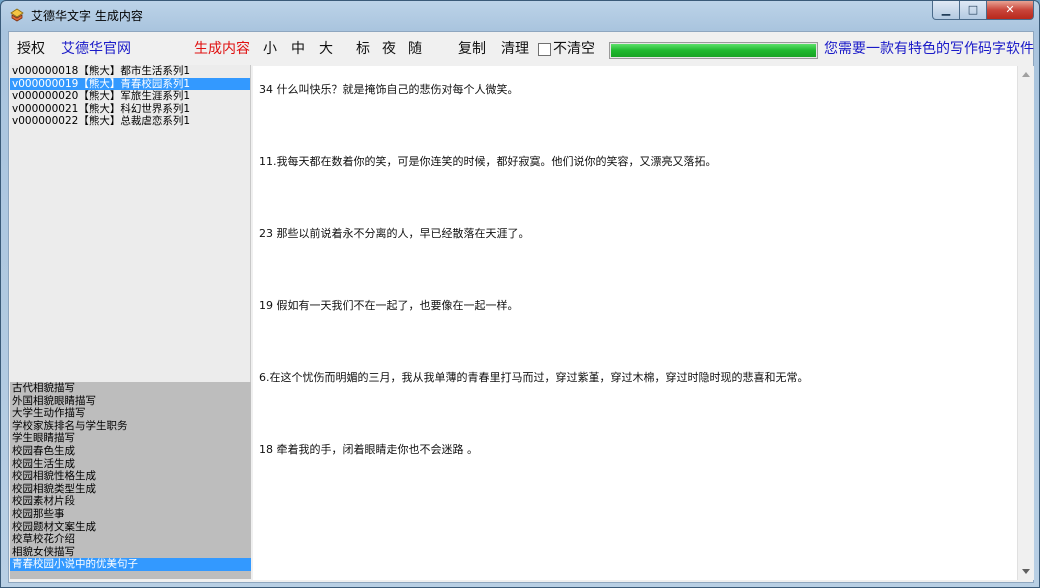  Describe the element at coordinates (389, 305) in the screenshot. I see `content-paragraph: 19 假如有一天我们不在一起了，也要像在一起一样。` at that location.